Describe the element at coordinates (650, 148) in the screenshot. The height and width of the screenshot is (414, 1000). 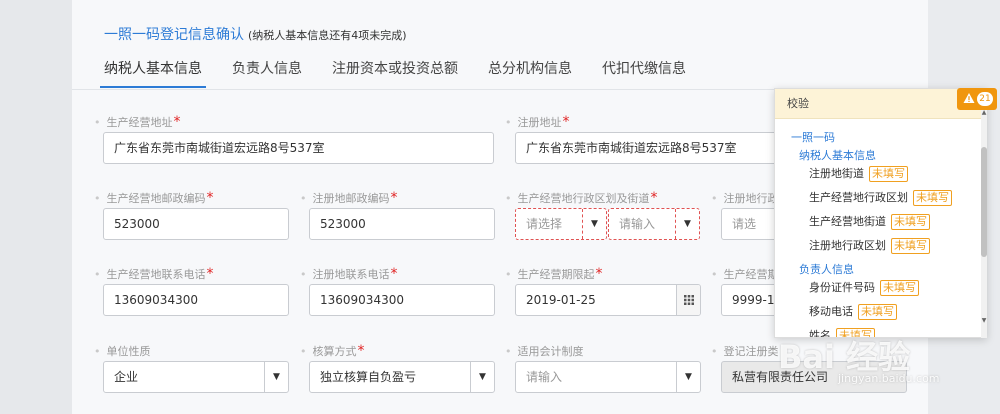
I see `reg-address-input: 广东省东莞市南城街道宏远路8号537室` at that location.